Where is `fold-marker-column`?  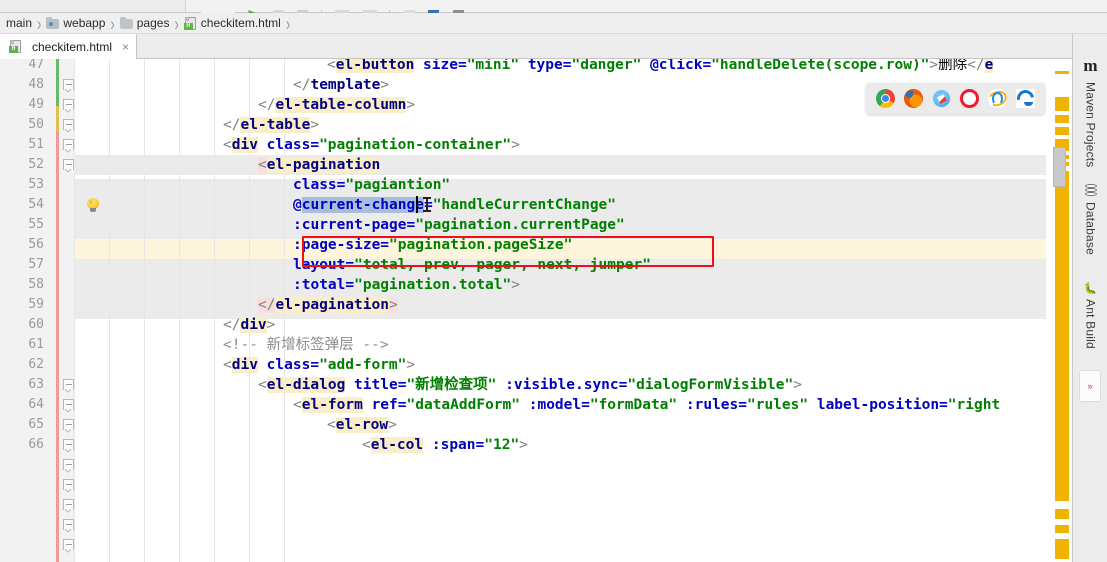
fold-marker-column is located at coordinates (68, 310).